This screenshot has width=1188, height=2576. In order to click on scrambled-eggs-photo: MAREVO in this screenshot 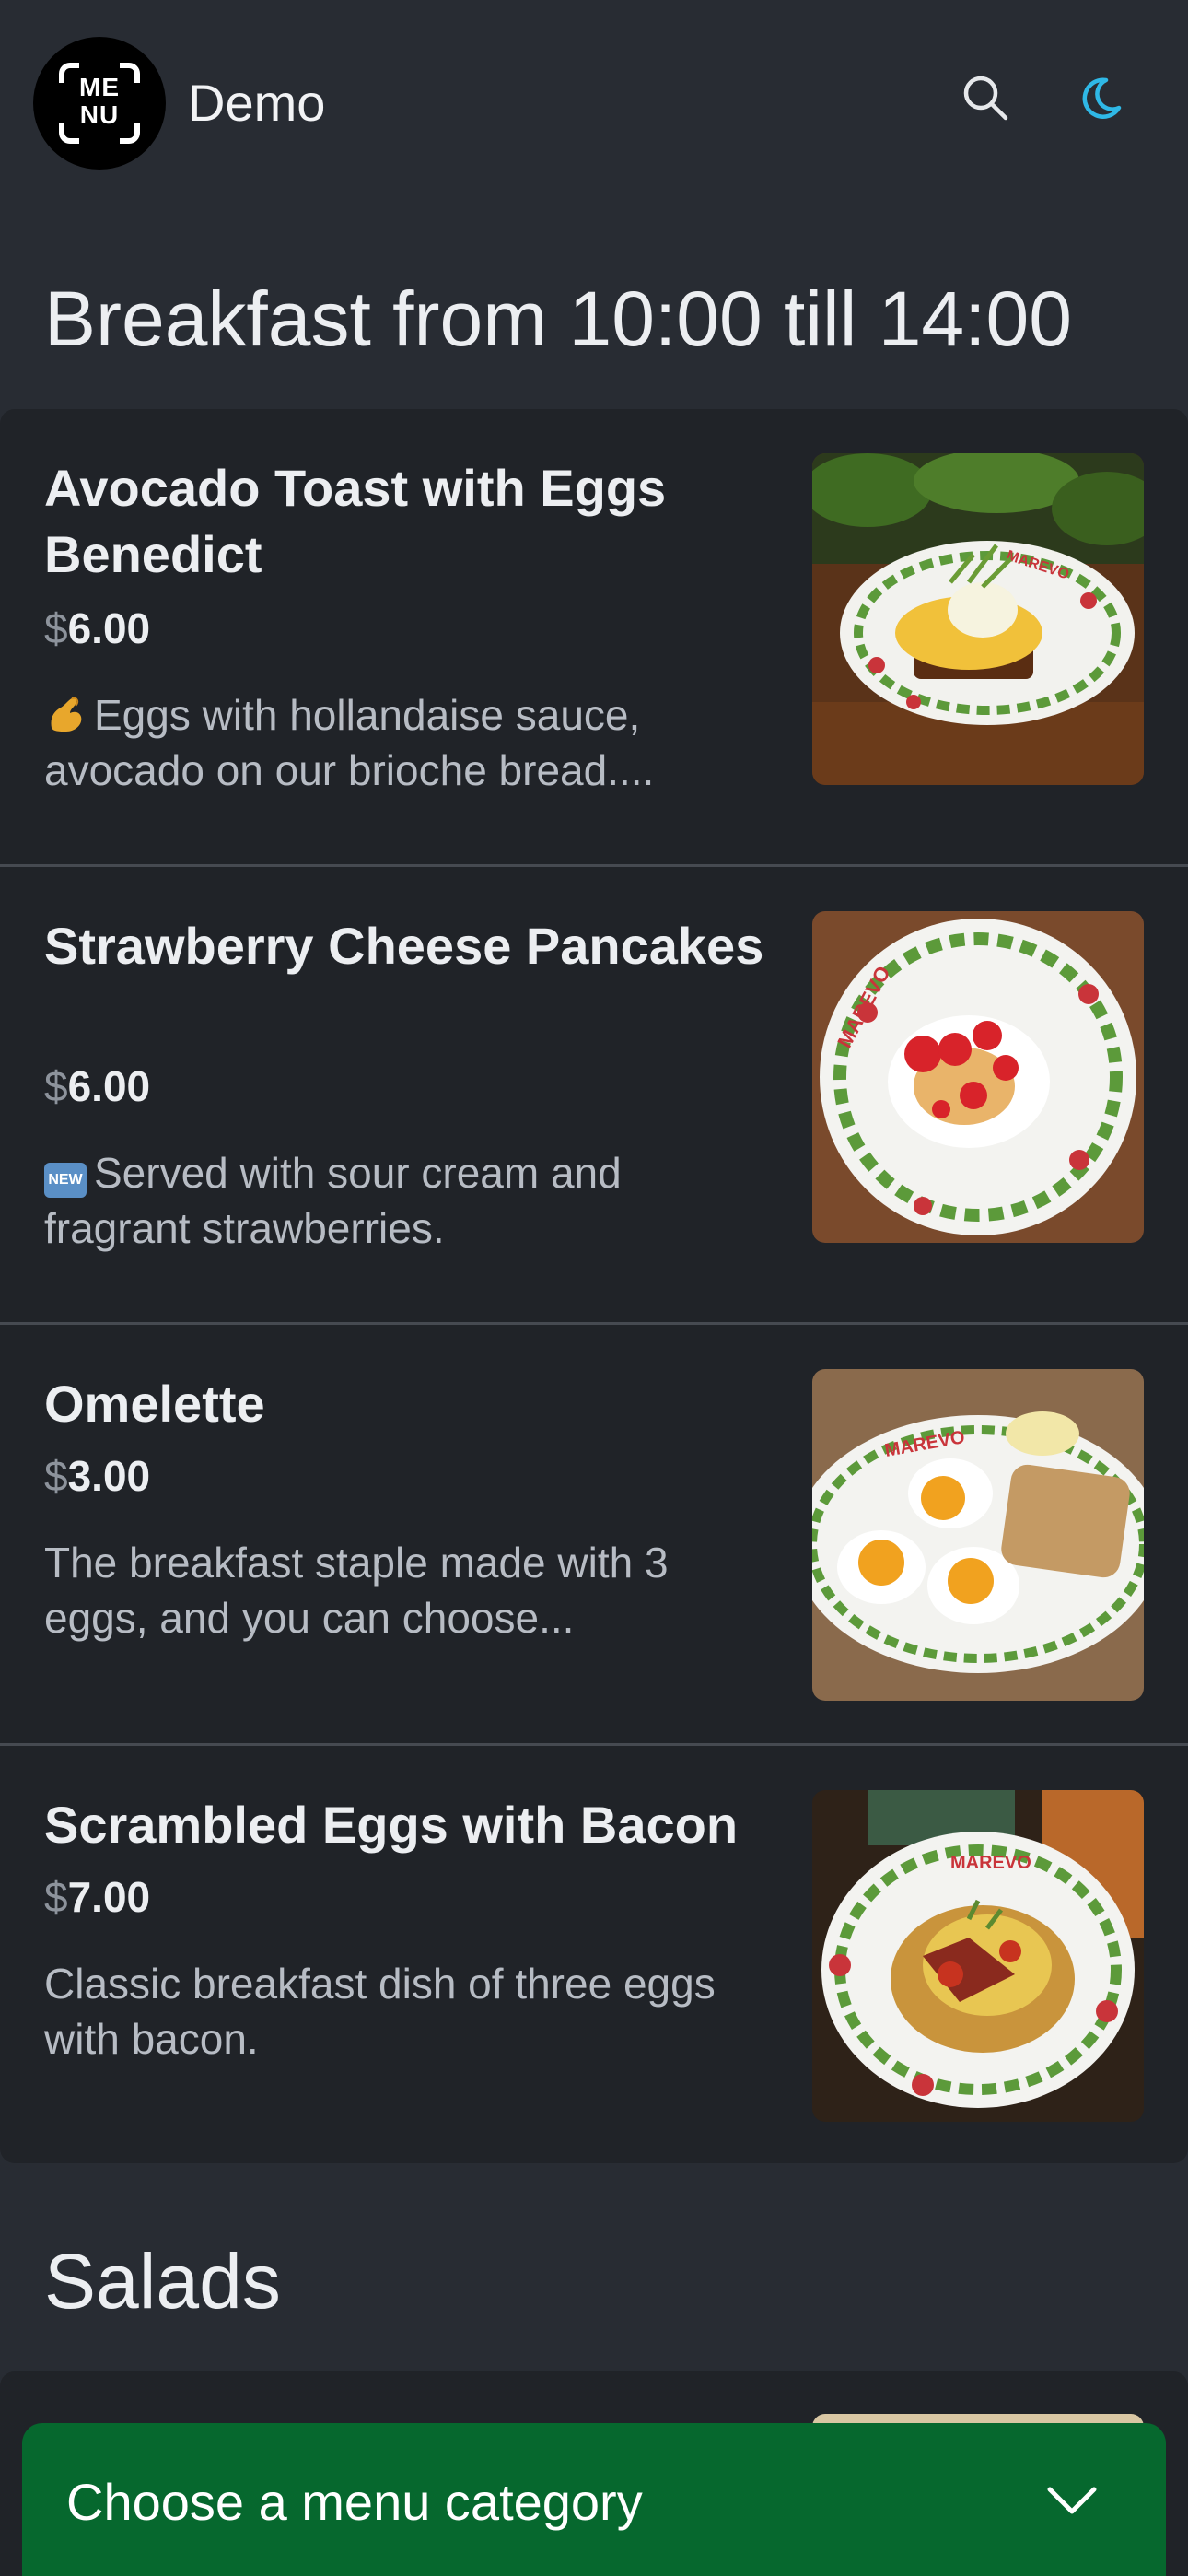, I will do `click(978, 1956)`.